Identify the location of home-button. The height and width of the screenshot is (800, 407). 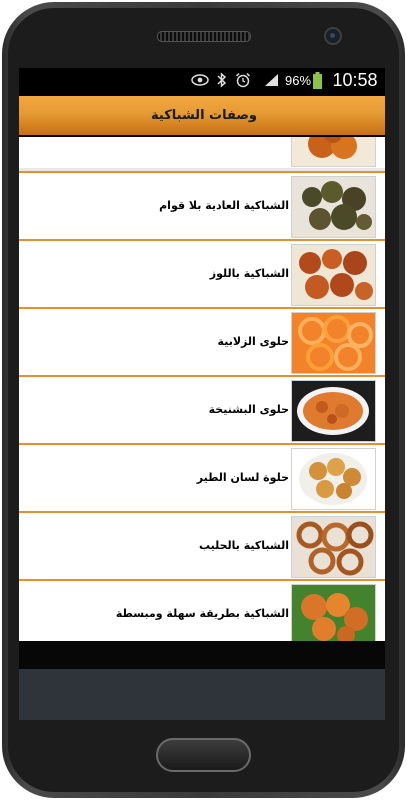
(203, 755).